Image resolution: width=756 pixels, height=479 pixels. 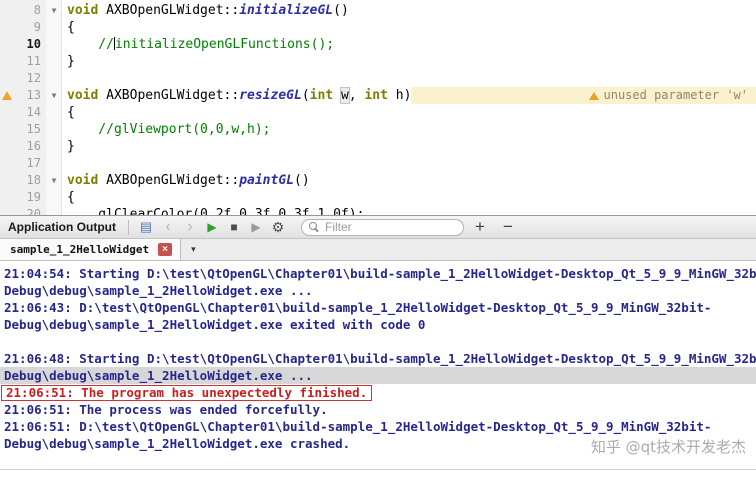 I want to click on output-pane-title: Application Output, so click(x=64, y=227).